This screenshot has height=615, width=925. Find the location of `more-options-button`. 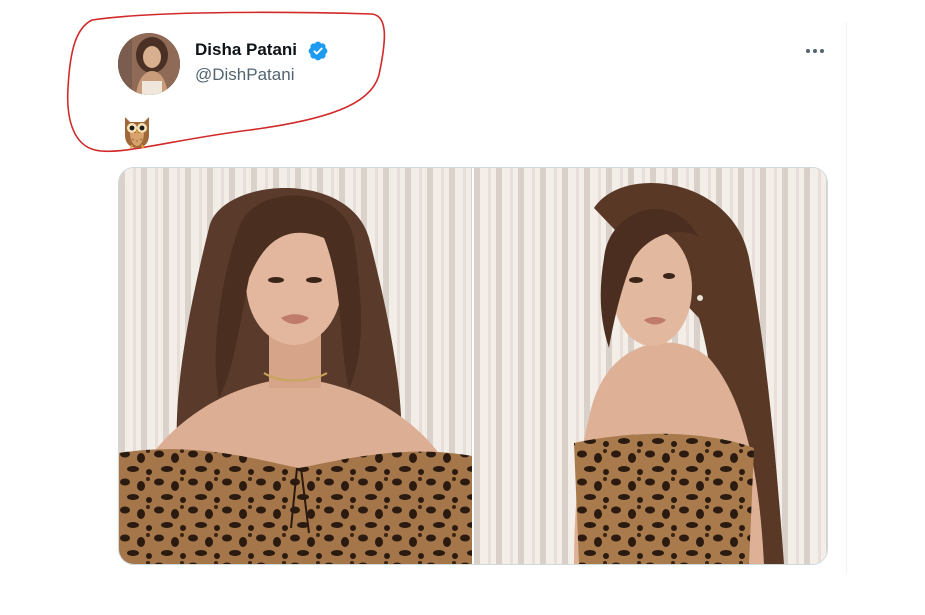

more-options-button is located at coordinates (815, 51).